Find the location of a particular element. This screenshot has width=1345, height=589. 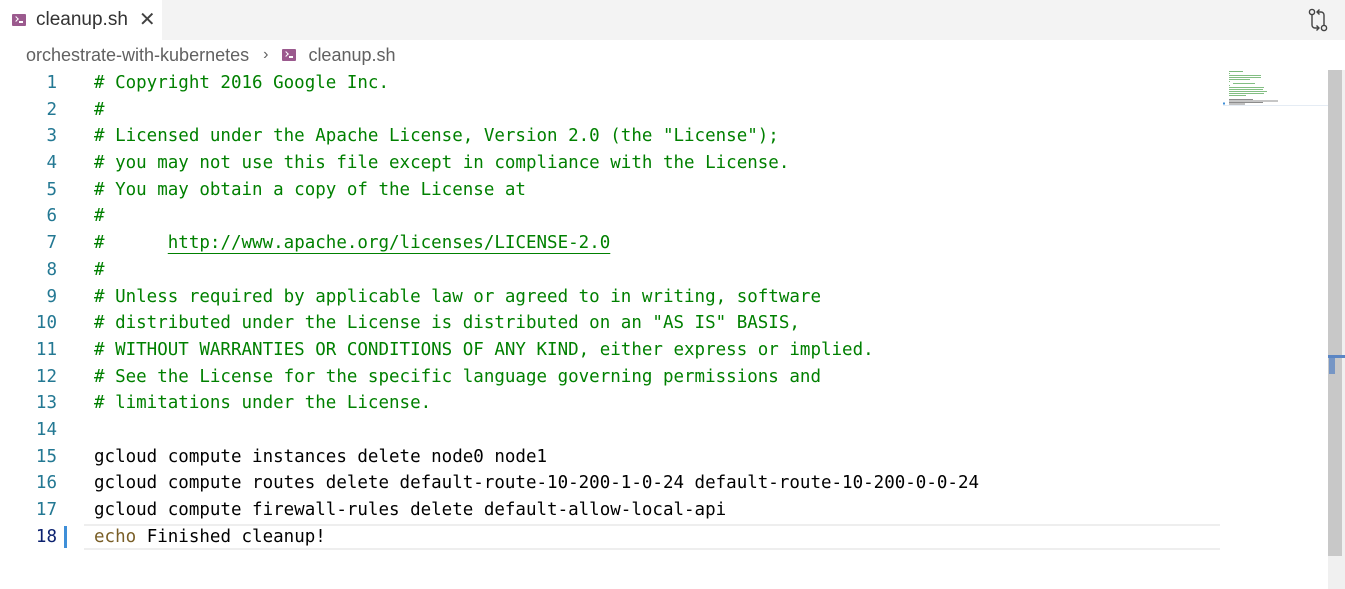

line-number: 1 is located at coordinates (51, 83).